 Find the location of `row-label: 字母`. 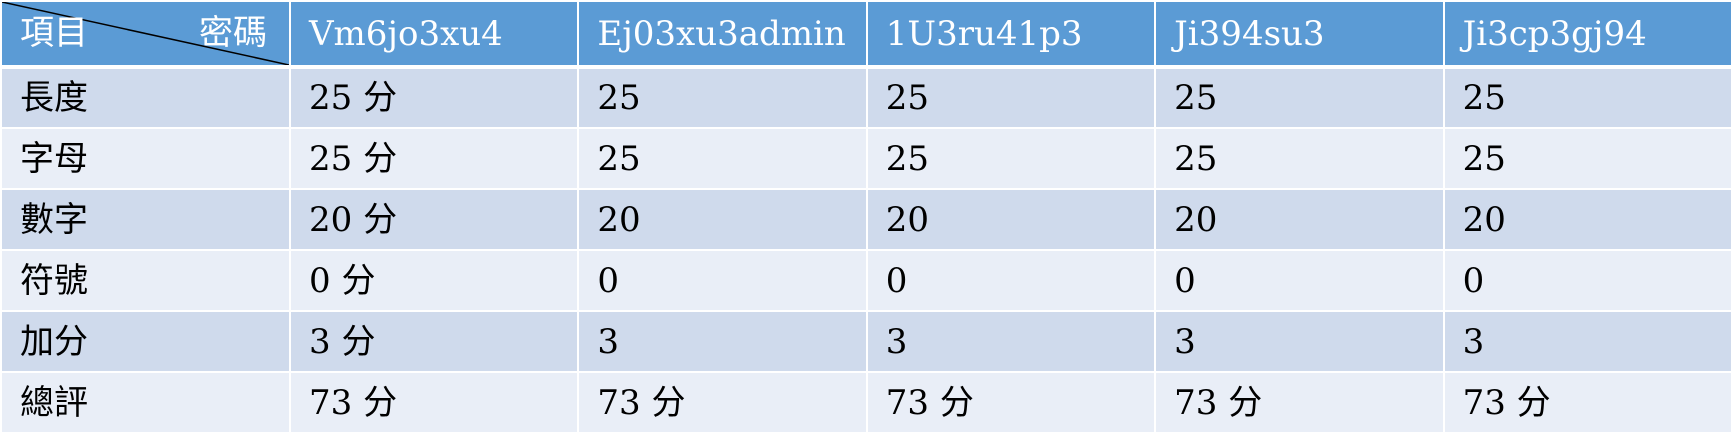

row-label: 字母 is located at coordinates (145, 158).